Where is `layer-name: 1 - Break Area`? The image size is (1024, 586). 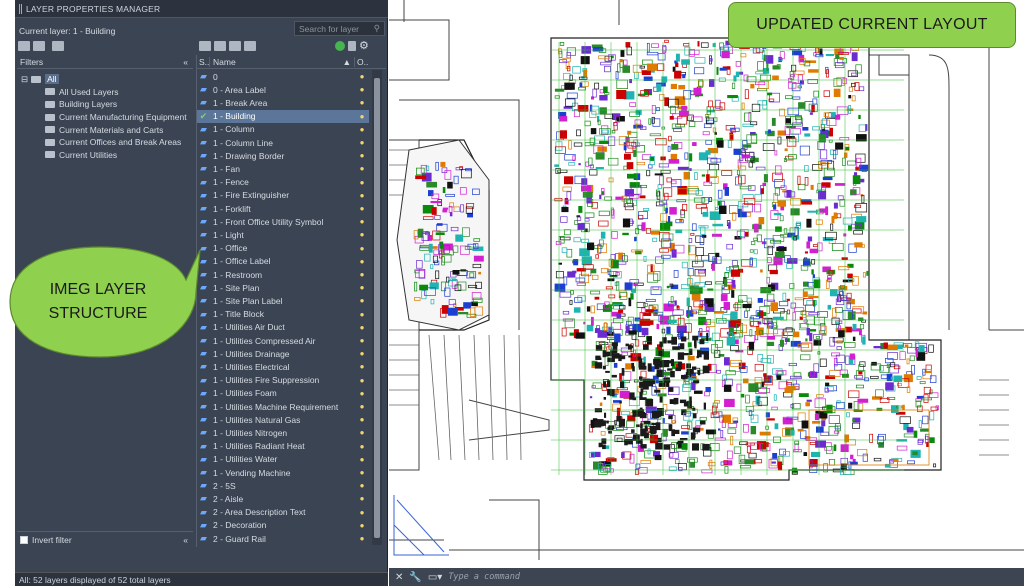 layer-name: 1 - Break Area is located at coordinates (282, 103).